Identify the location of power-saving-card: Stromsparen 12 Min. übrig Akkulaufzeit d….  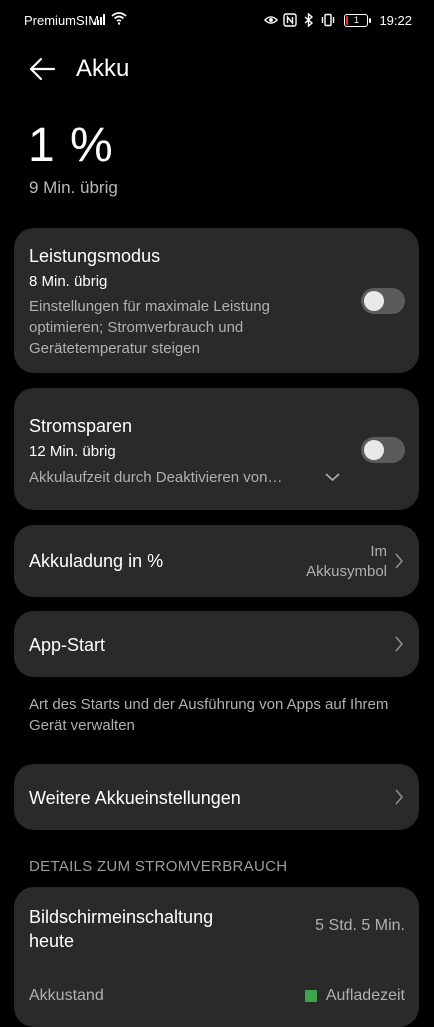
(216, 449).